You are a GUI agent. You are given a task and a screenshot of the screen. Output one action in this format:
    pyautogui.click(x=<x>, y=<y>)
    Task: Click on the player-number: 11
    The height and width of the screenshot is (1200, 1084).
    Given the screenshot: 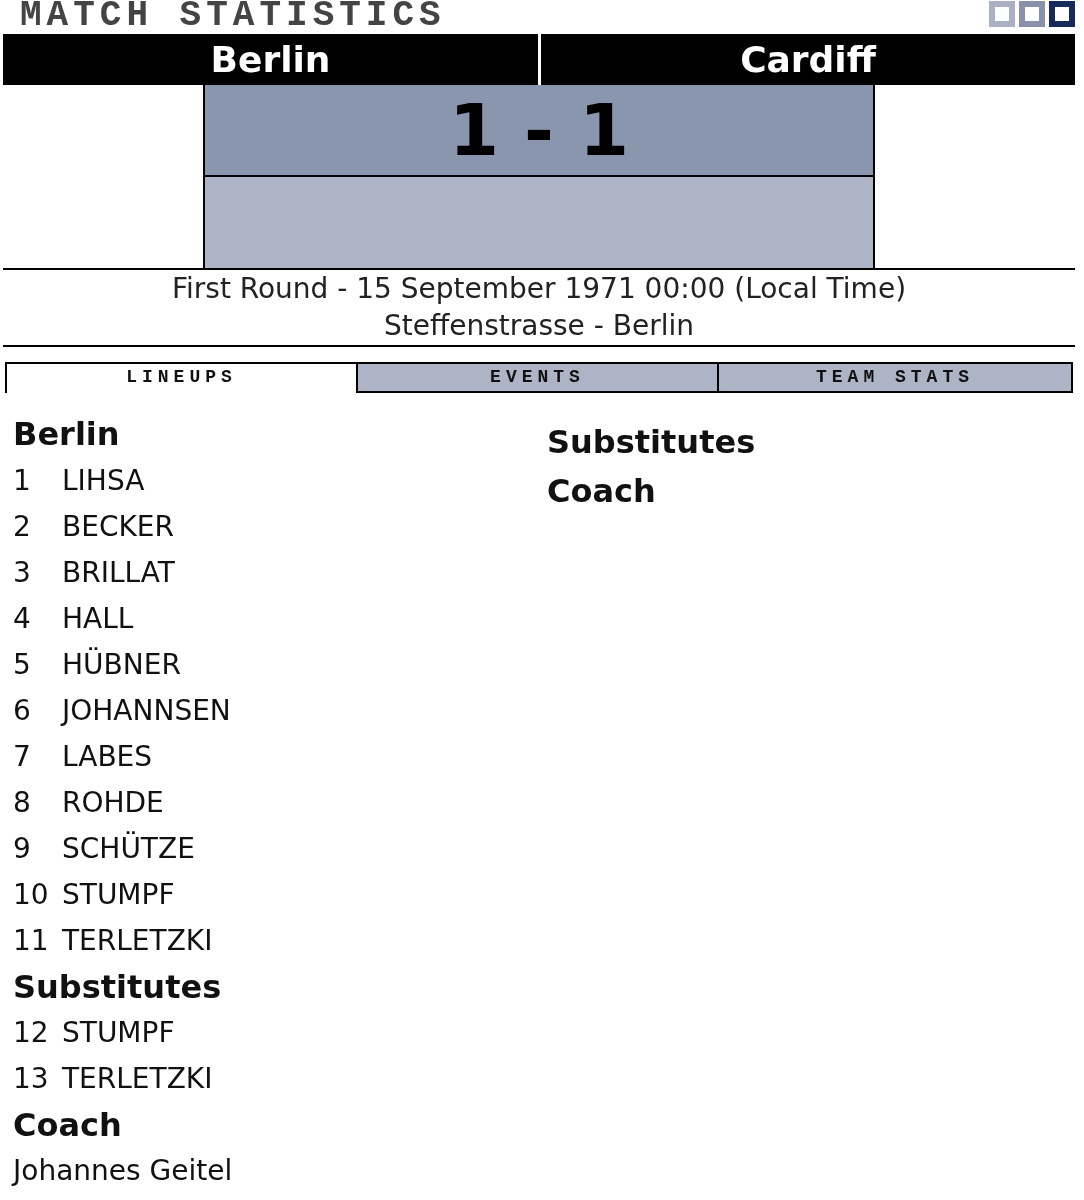 What is the action you would take?
    pyautogui.click(x=31, y=940)
    